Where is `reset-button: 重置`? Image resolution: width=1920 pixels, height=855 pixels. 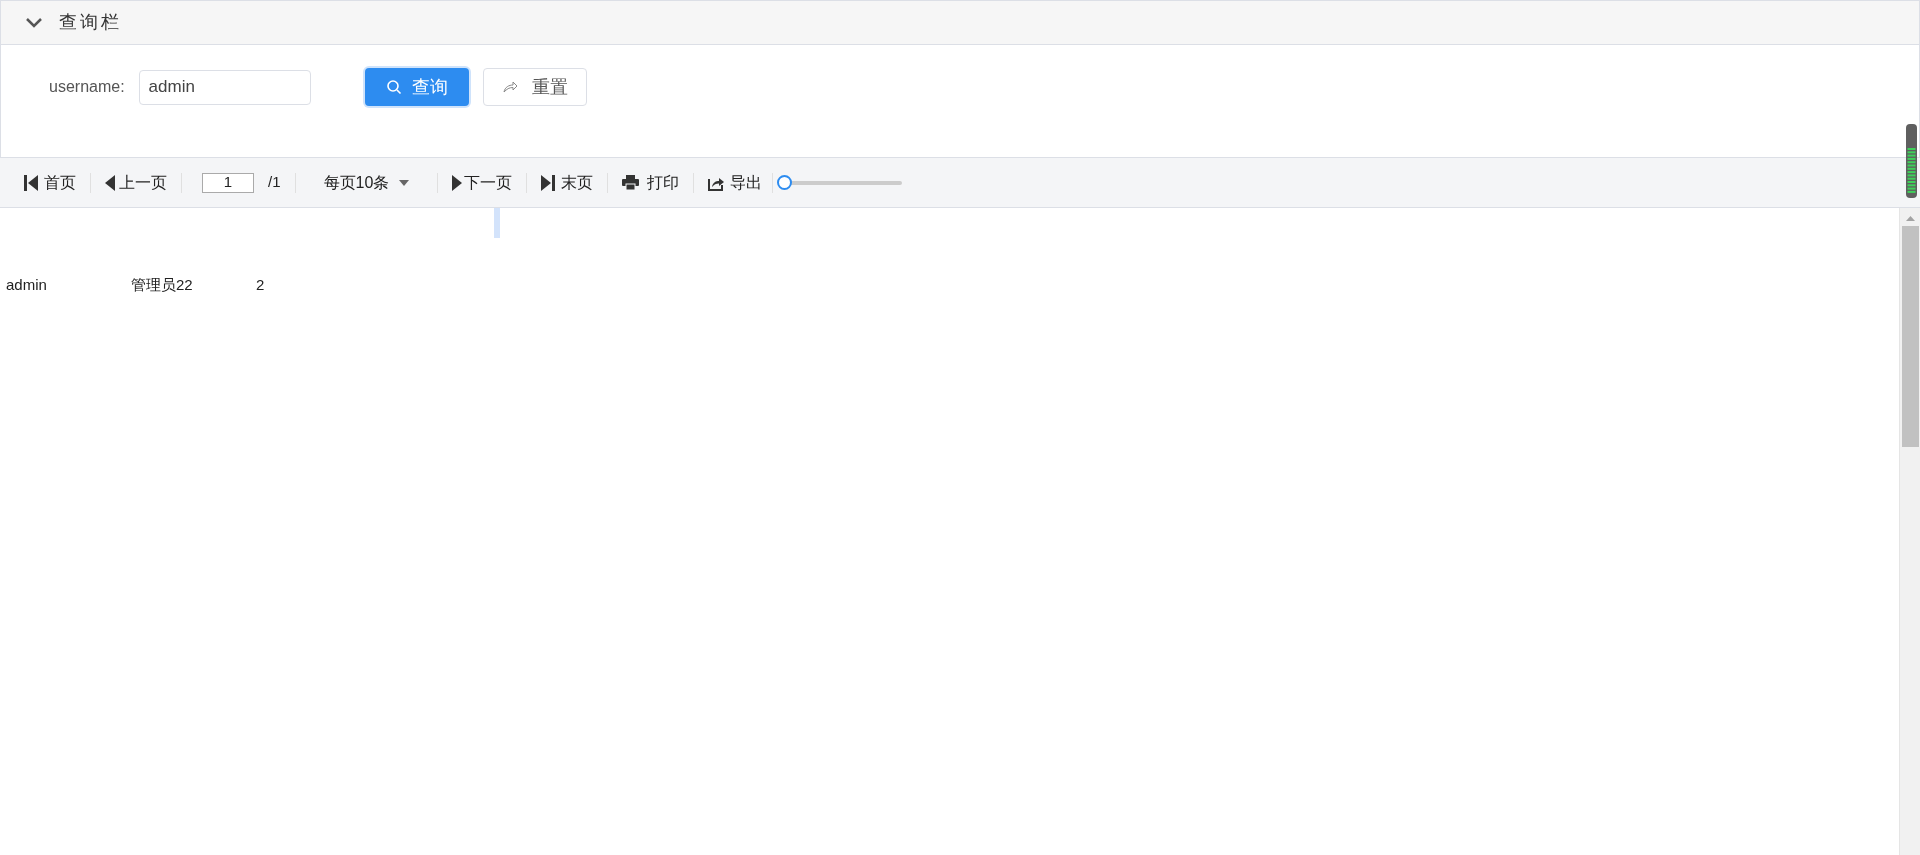
reset-button: 重置 is located at coordinates (534, 87).